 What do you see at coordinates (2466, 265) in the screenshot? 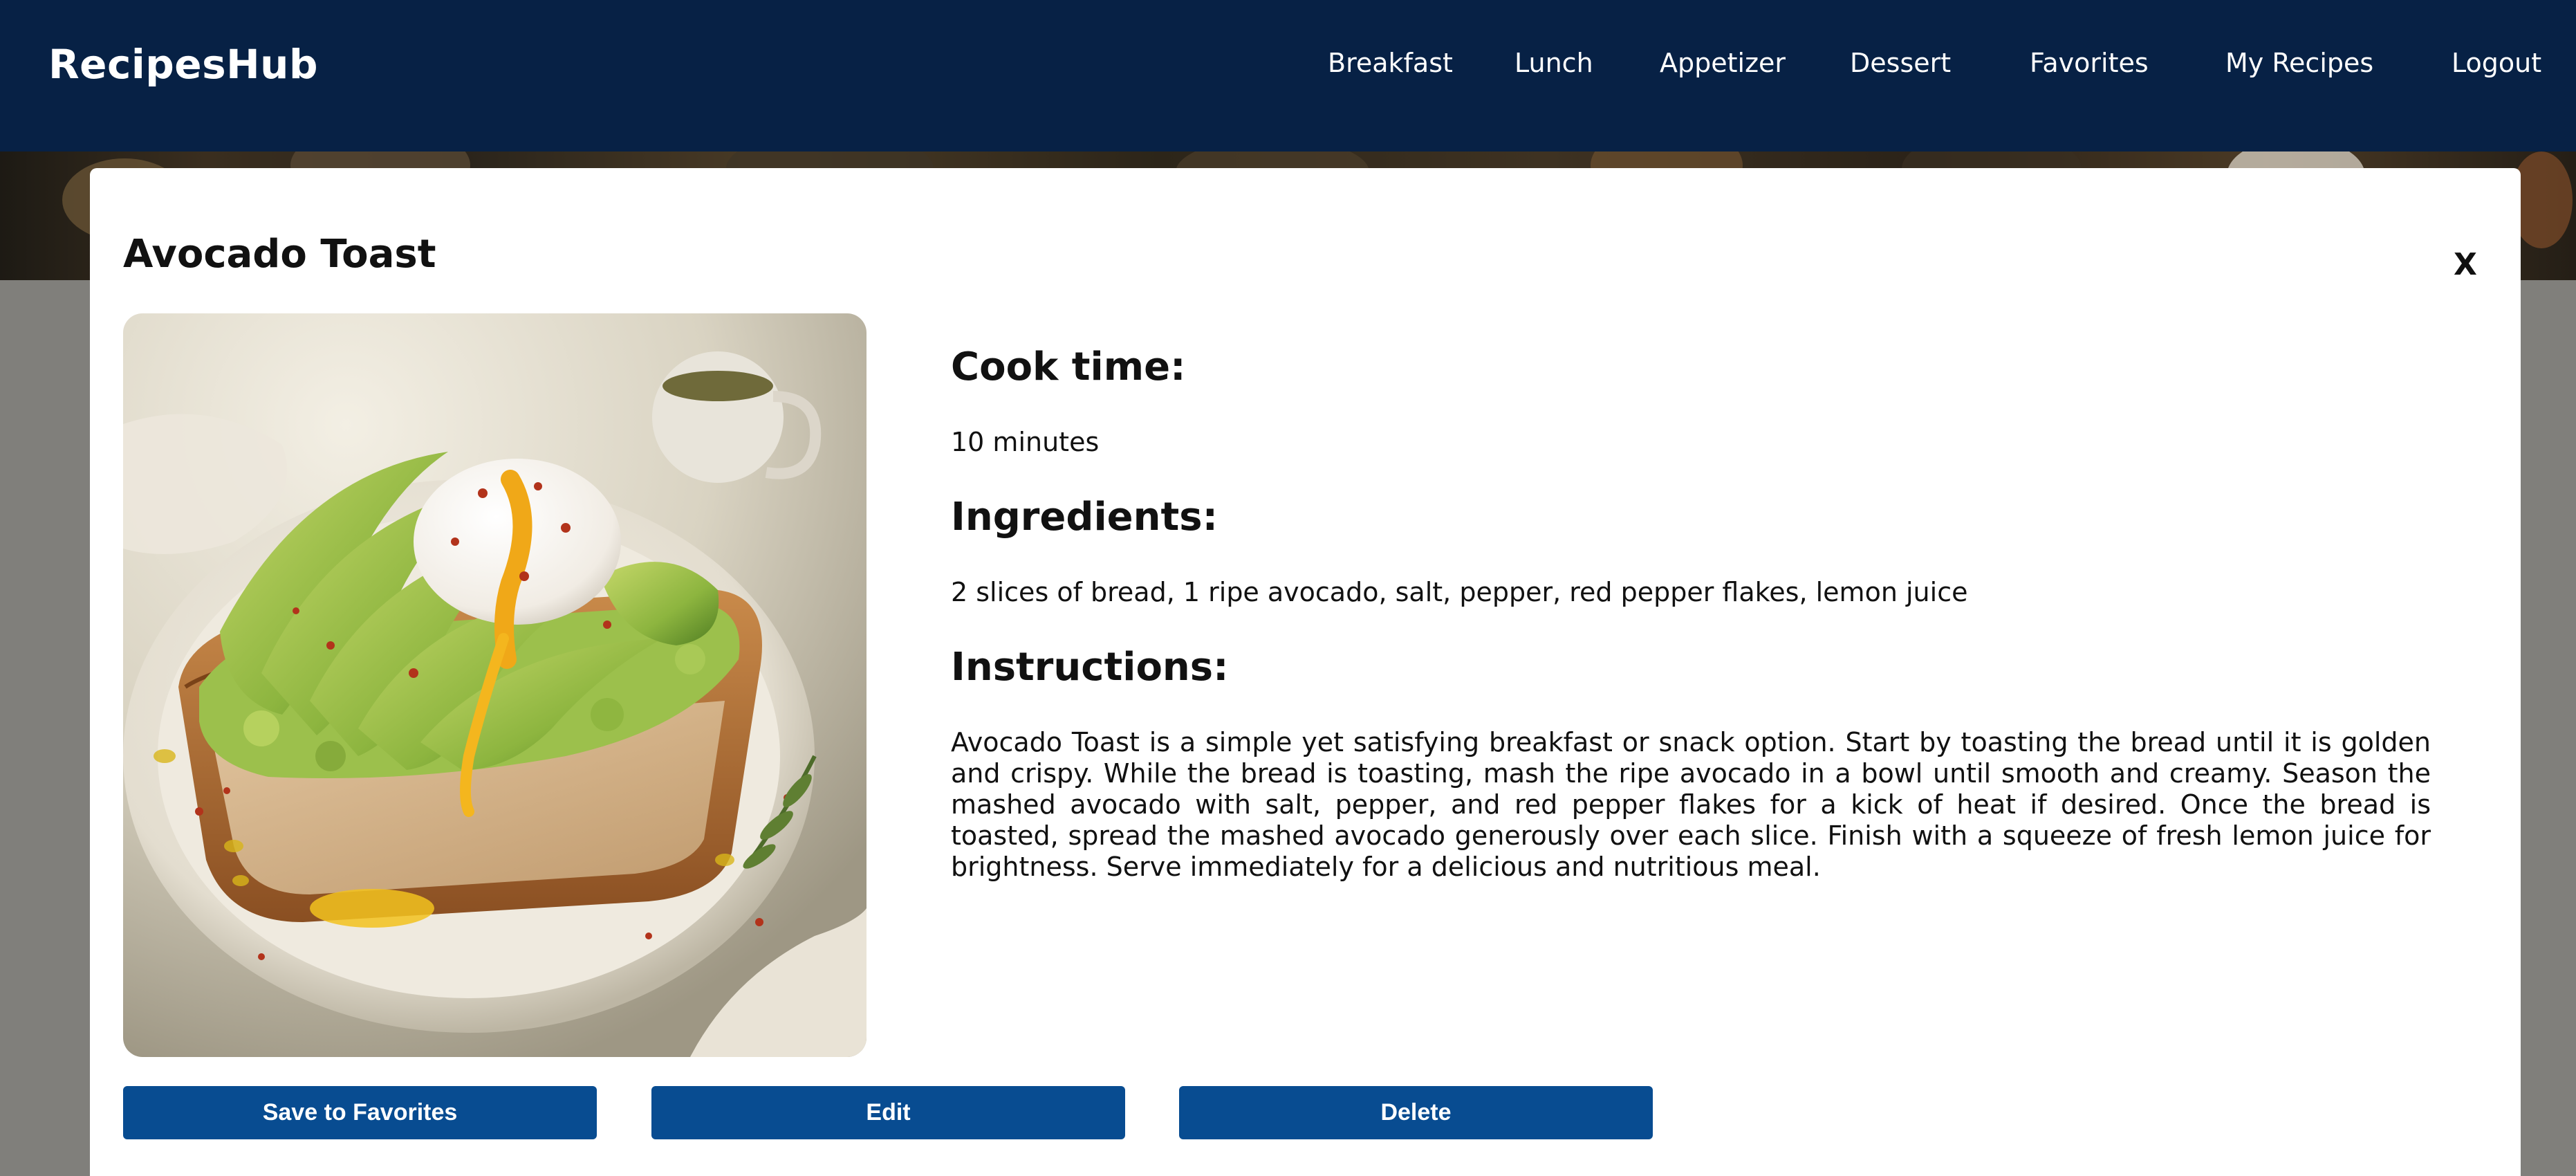
I see `close-modal-button: X` at bounding box center [2466, 265].